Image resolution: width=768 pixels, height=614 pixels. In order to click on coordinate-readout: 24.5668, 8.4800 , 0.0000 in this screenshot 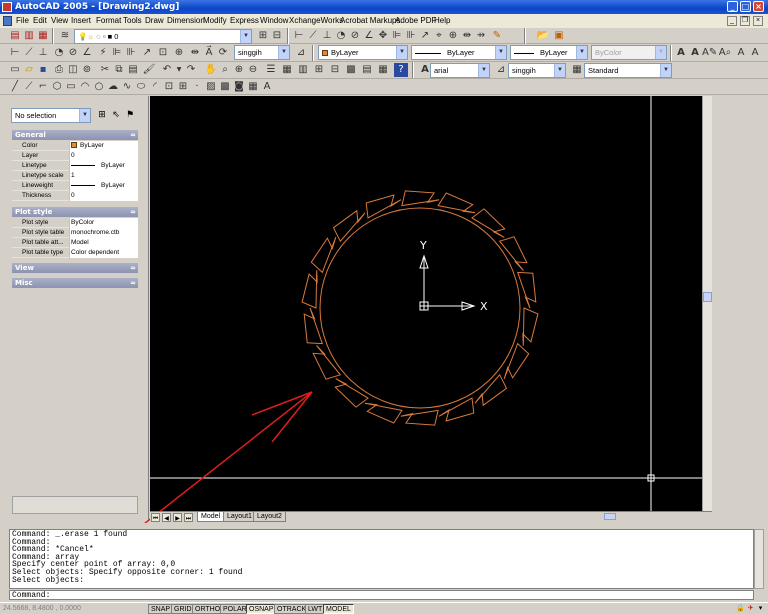, I will do `click(42, 609)`.